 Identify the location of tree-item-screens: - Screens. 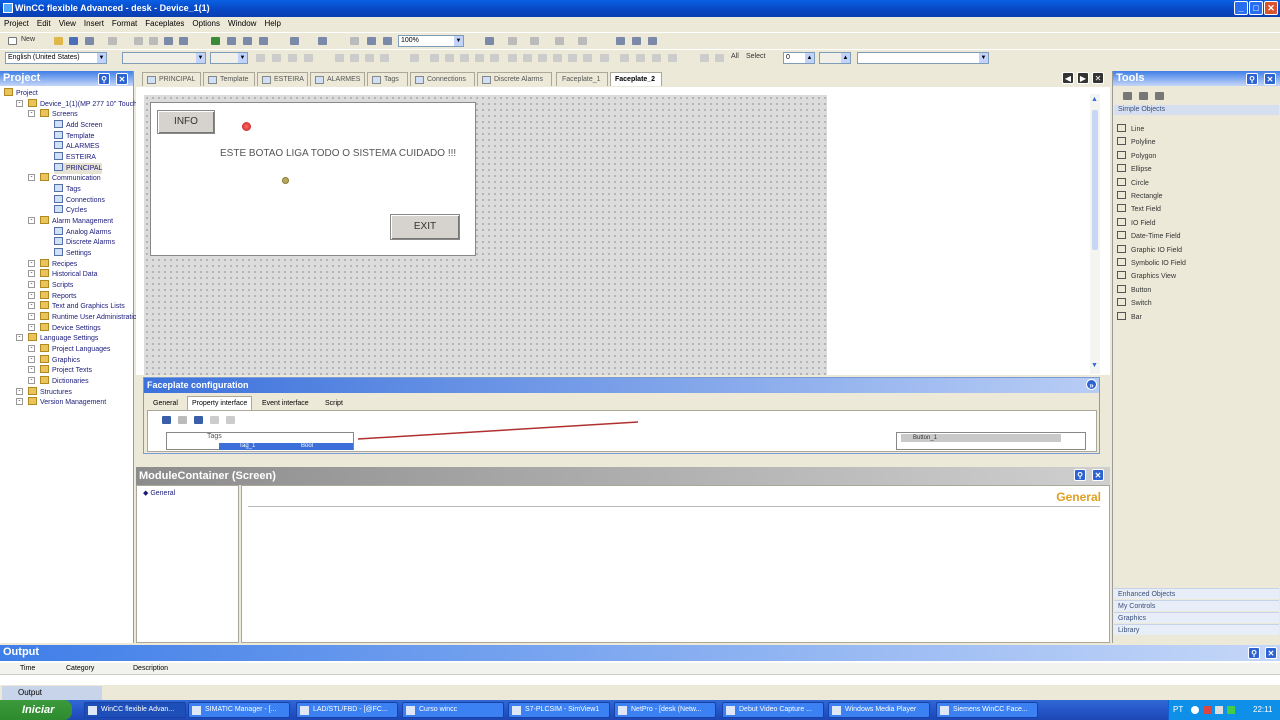
(53, 114).